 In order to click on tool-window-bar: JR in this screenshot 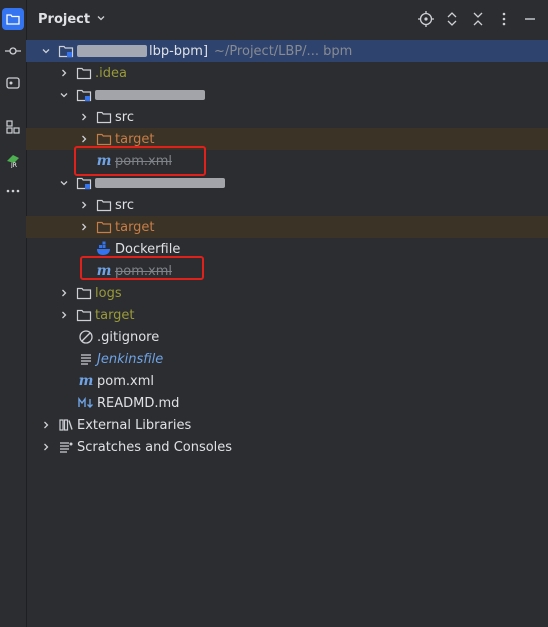, I will do `click(13, 313)`.